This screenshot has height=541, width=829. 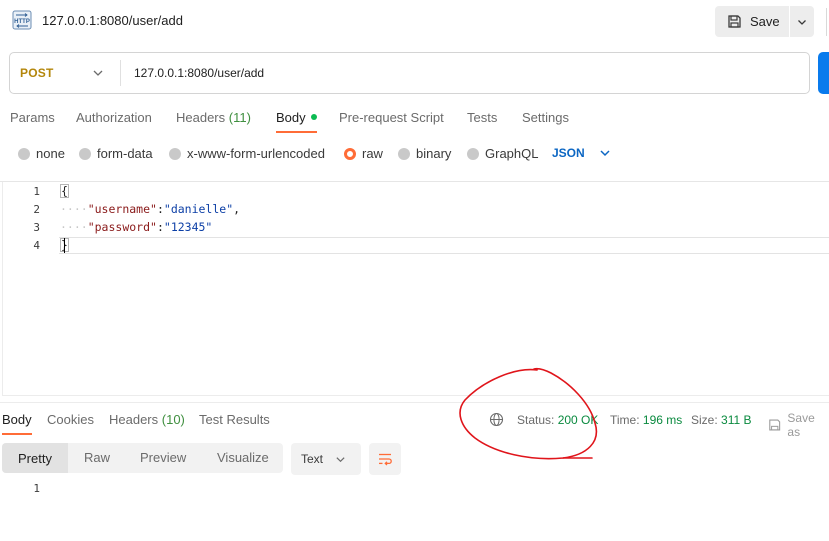 What do you see at coordinates (434, 153) in the screenshot?
I see `radio-label: binary` at bounding box center [434, 153].